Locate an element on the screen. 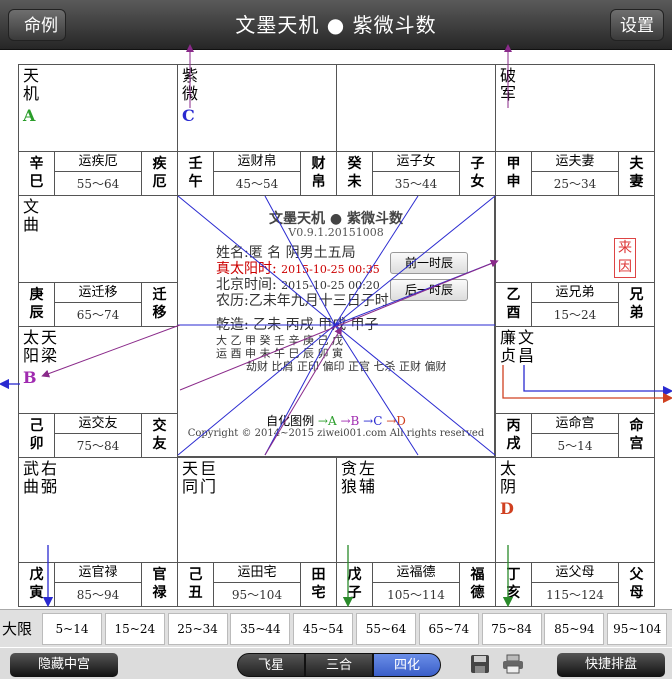 The image size is (672, 679). palace-6: 太阳天梁 B 己卯运交友 75～84 交友 is located at coordinates (98, 392).